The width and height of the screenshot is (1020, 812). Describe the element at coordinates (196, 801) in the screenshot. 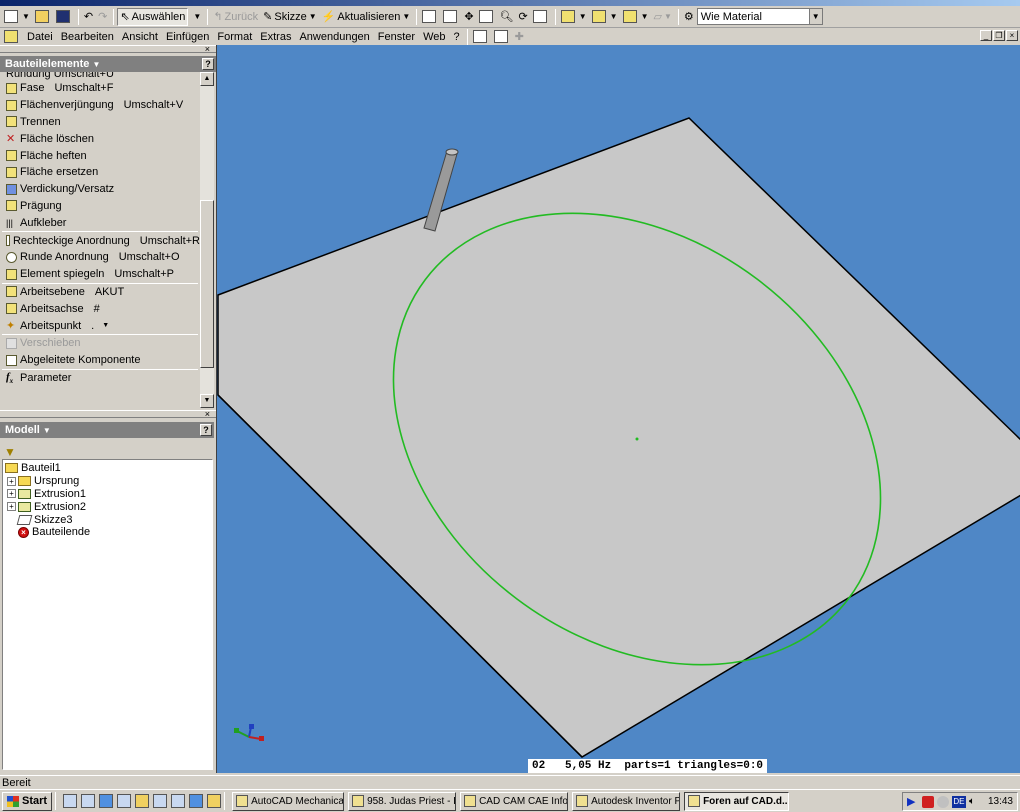

I see `quicklaunch-browser-icon` at that location.